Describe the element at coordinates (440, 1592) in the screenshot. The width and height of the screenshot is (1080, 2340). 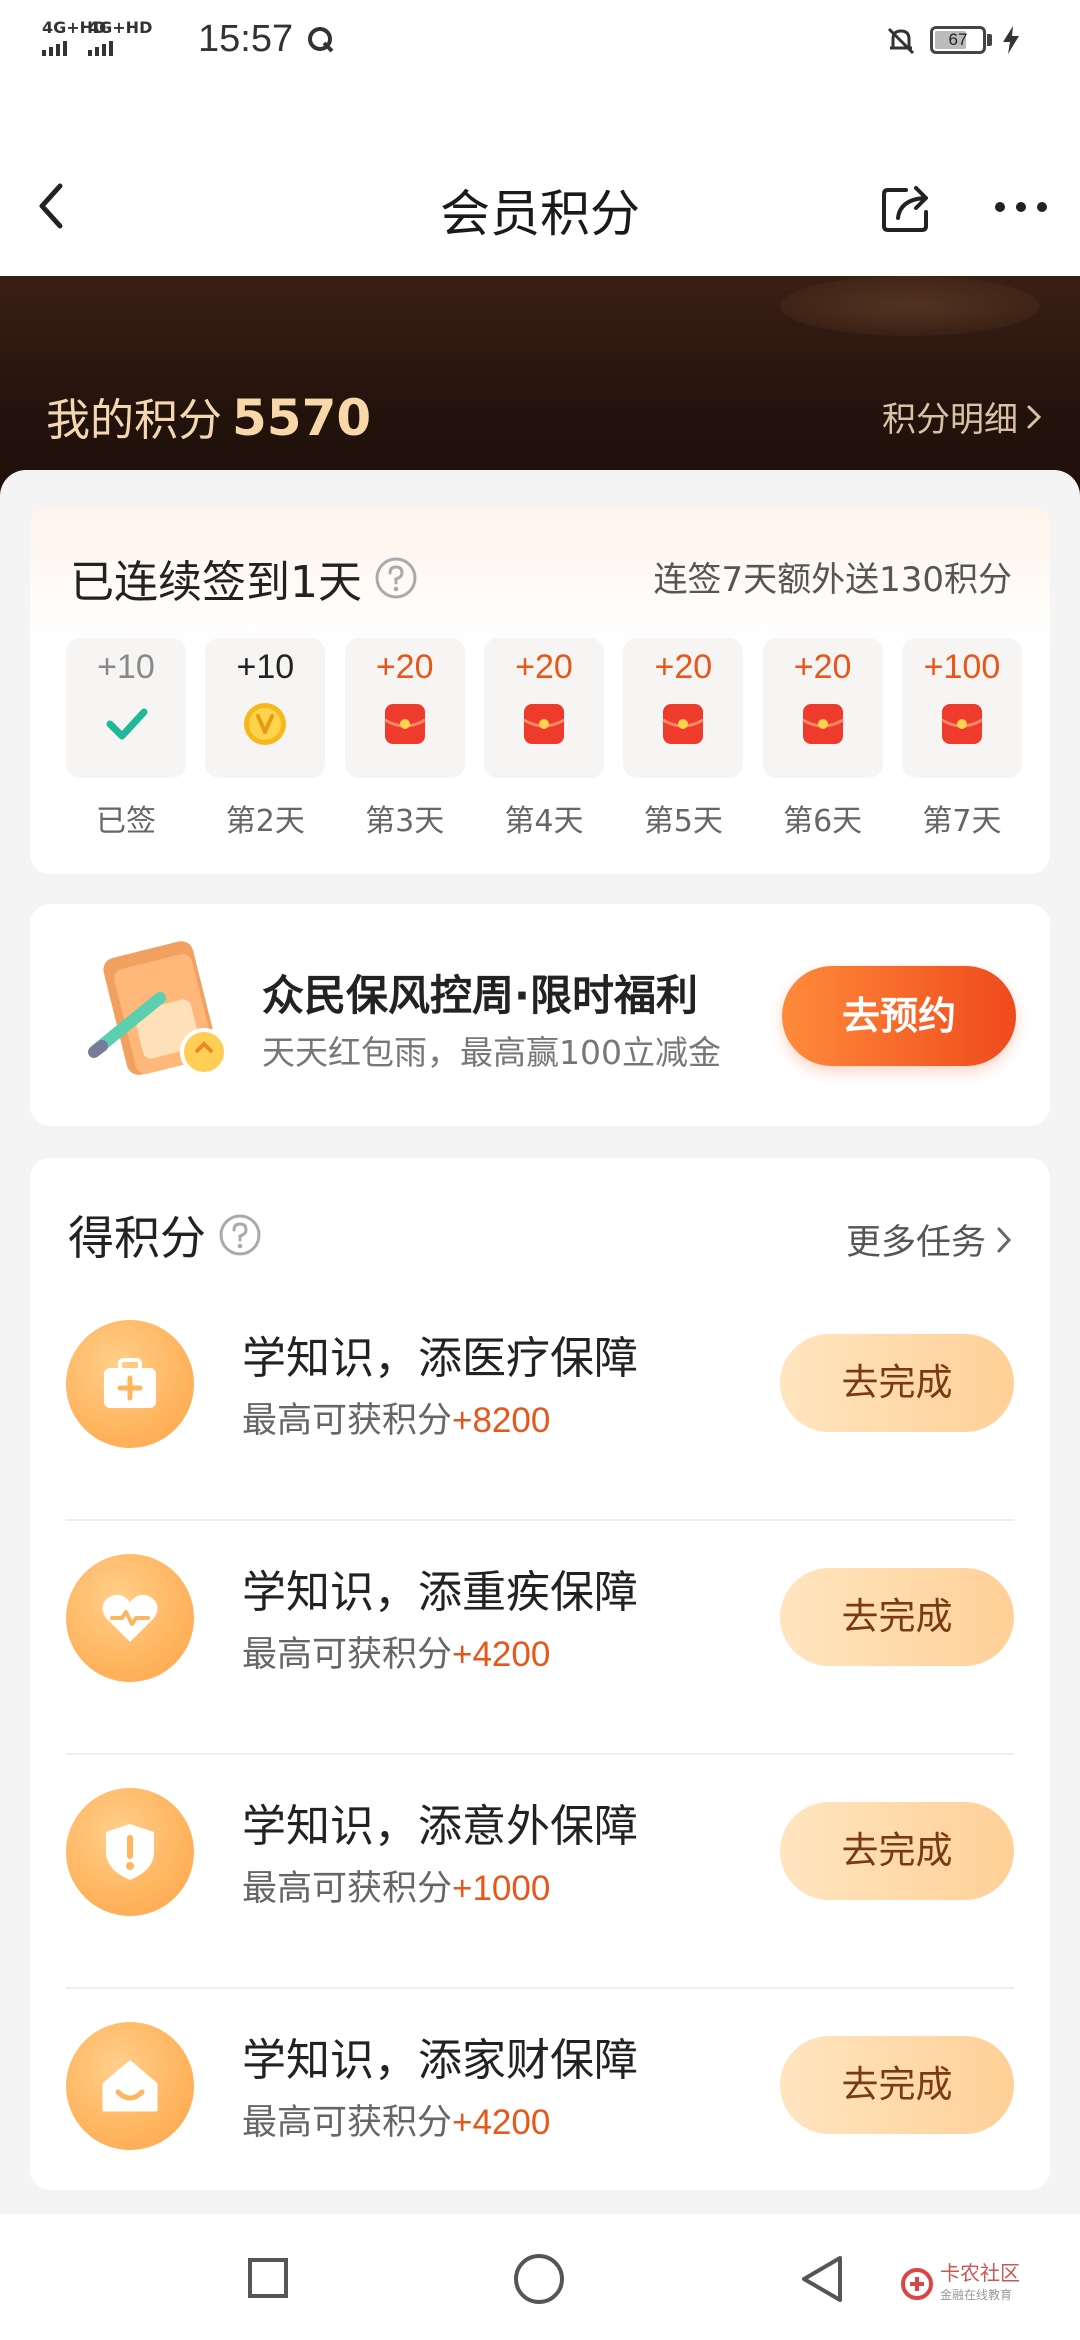
I see `task-name: 学知识，添重疾保障` at that location.